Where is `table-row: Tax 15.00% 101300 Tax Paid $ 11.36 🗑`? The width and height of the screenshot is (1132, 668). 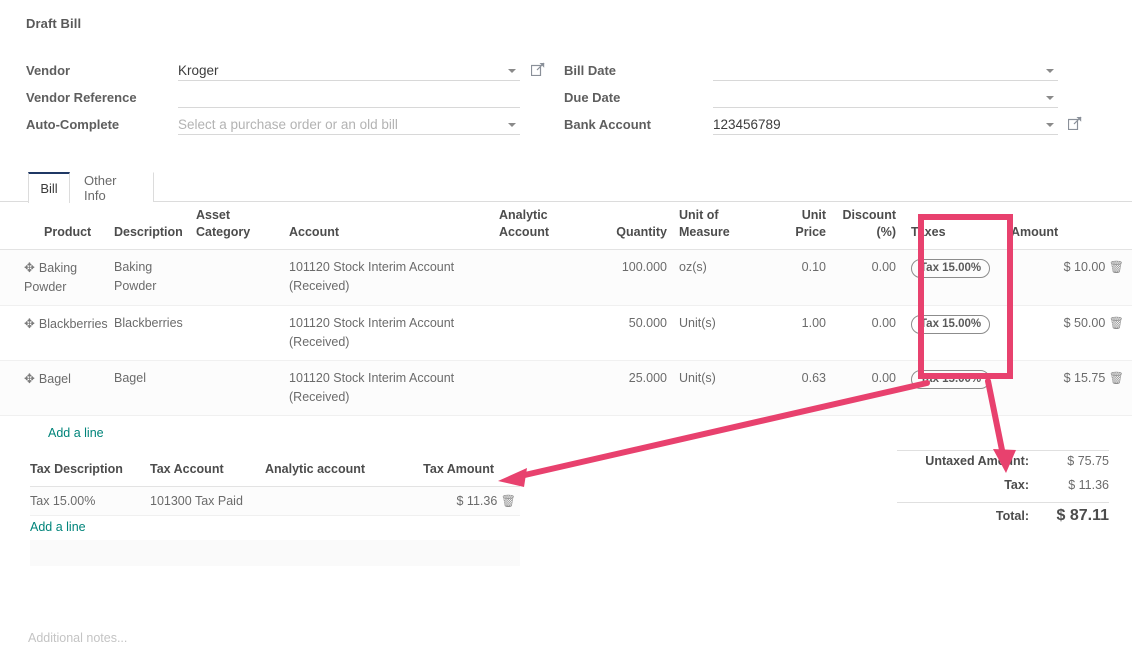
table-row: Tax 15.00% 101300 Tax Paid $ 11.36 🗑 is located at coordinates (275, 501).